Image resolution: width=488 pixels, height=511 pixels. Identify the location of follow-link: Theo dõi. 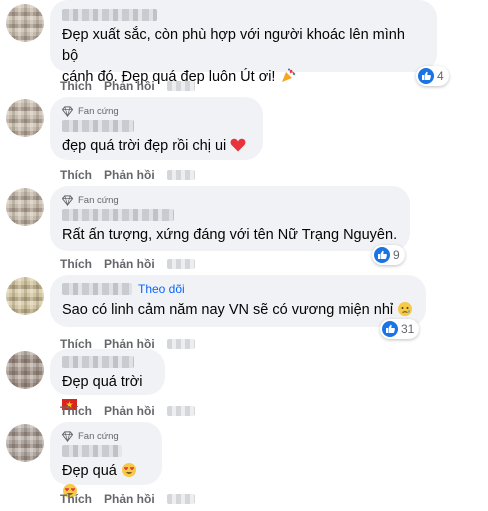
(161, 289).